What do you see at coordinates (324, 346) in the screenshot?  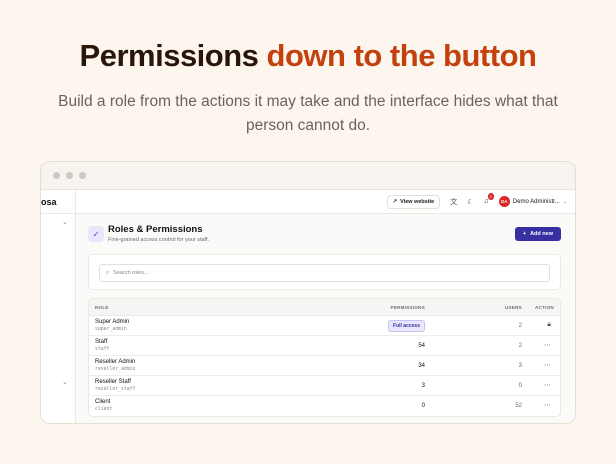 I see `table-row: Staff staff 54 2 ⋯` at bounding box center [324, 346].